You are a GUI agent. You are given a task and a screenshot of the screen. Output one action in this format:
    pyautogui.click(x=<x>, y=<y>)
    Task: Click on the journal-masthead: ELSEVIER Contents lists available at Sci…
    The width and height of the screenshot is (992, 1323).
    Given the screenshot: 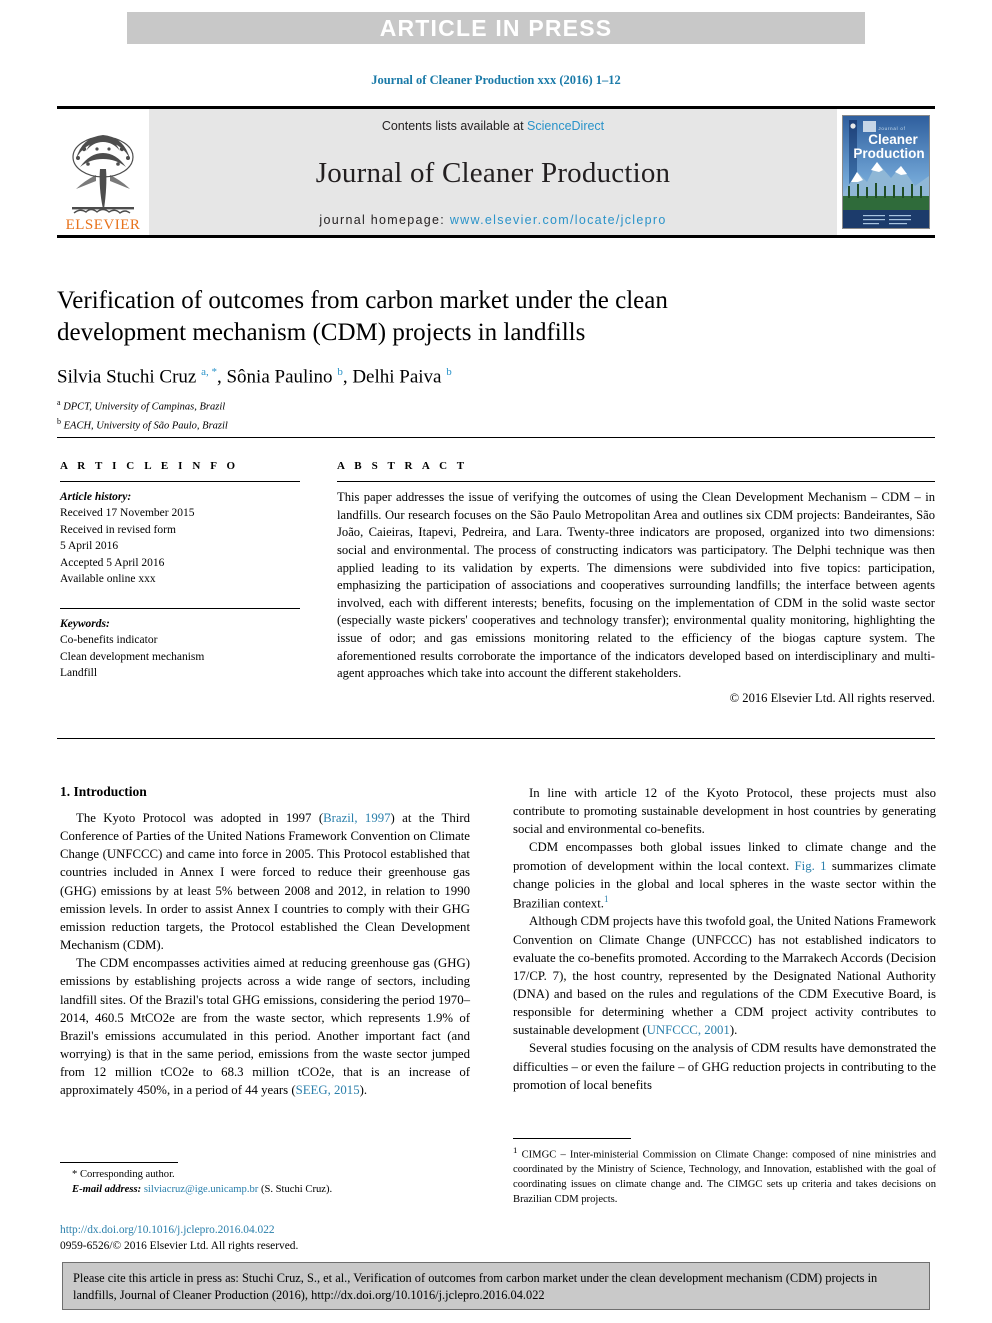 What is the action you would take?
    pyautogui.click(x=496, y=172)
    